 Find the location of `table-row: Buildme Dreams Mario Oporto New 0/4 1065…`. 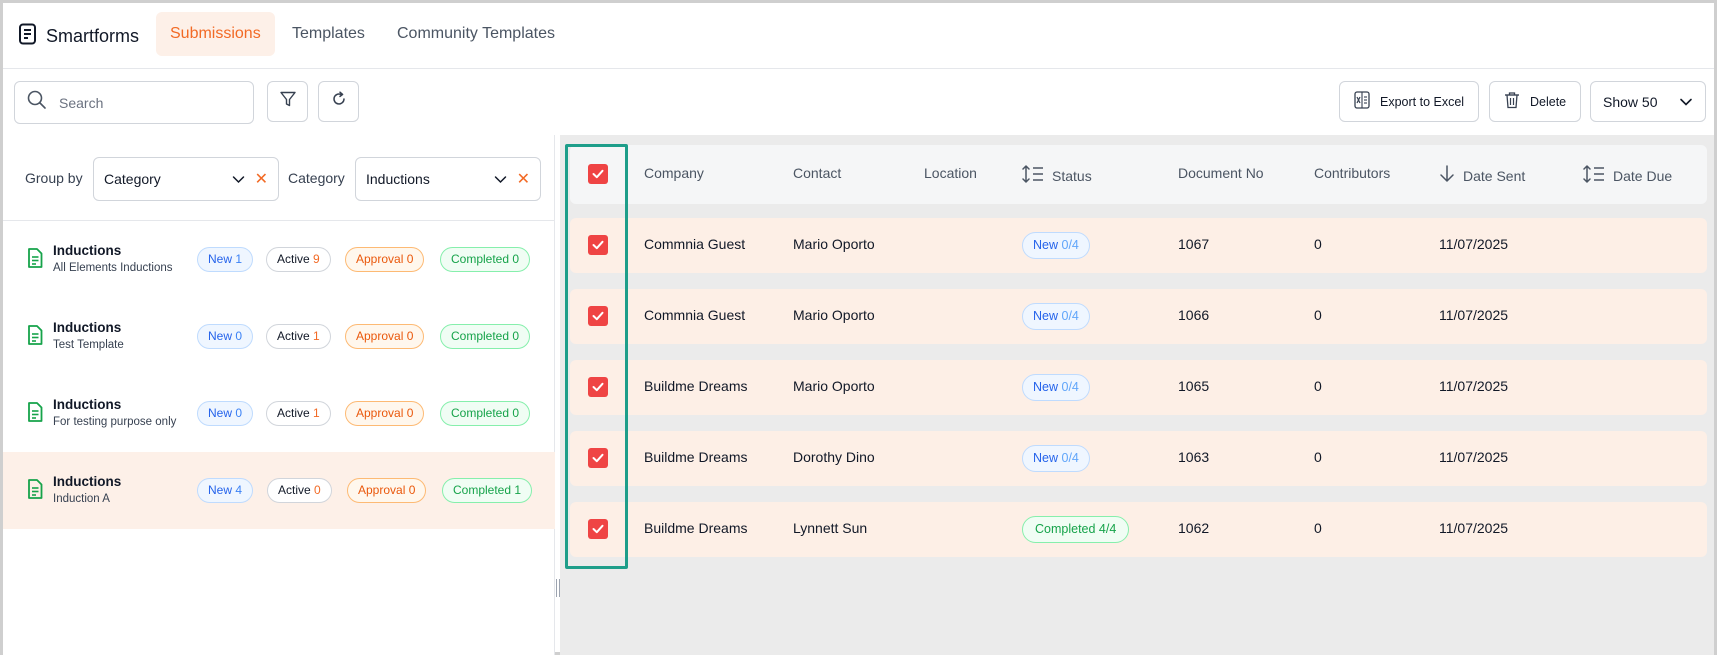

table-row: Buildme Dreams Mario Oporto New 0/4 1065… is located at coordinates (1138, 387).